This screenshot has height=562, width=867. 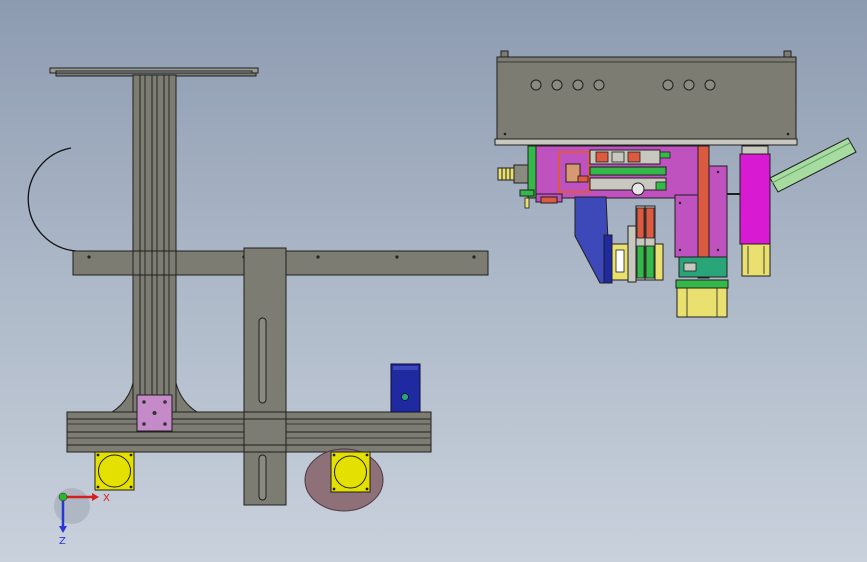 I want to click on column-gusset-left, so click(x=122, y=397).